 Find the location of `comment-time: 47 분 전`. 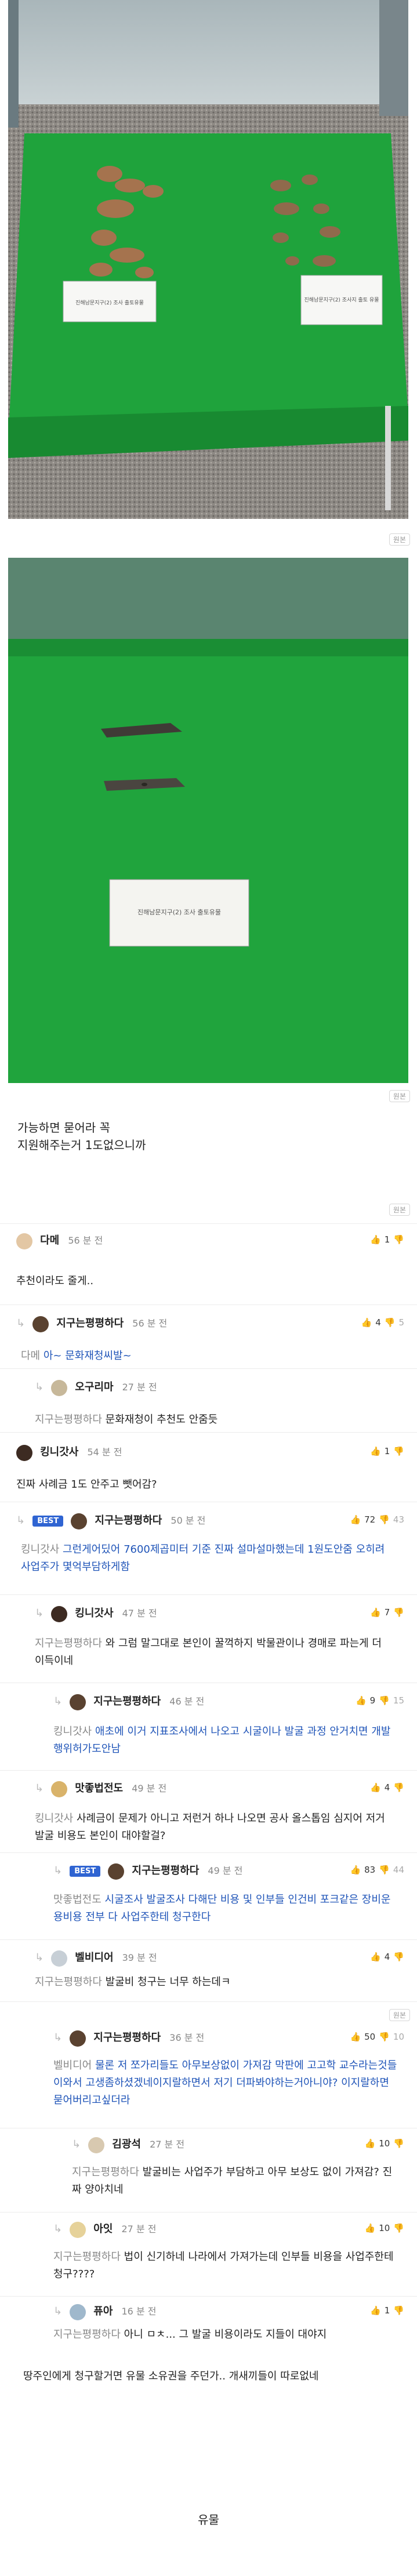

comment-time: 47 분 전 is located at coordinates (139, 1613).